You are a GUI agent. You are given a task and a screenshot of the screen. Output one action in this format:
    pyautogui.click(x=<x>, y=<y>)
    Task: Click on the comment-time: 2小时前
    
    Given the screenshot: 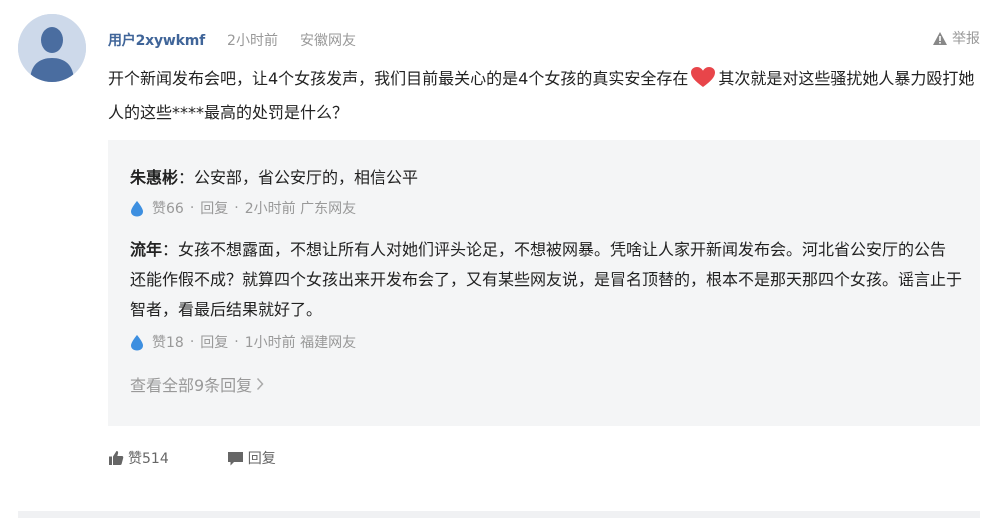 What is the action you would take?
    pyautogui.click(x=252, y=41)
    